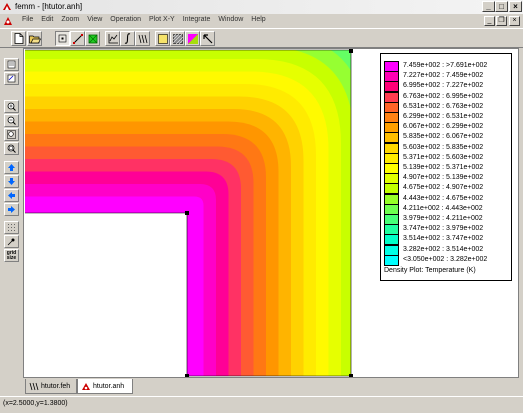 This screenshot has height=413, width=523. I want to click on menu-operation: Operation, so click(125, 19).